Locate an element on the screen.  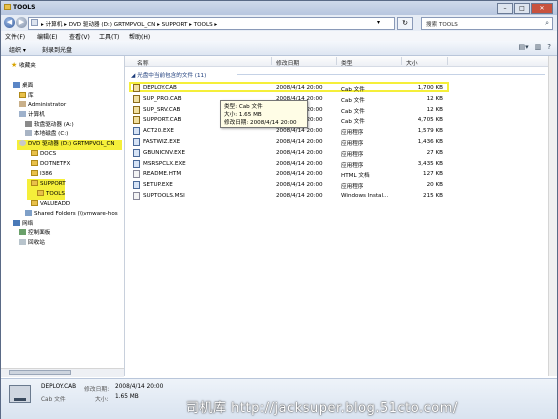
menu-tools: 工具(T) is located at coordinates (109, 36).